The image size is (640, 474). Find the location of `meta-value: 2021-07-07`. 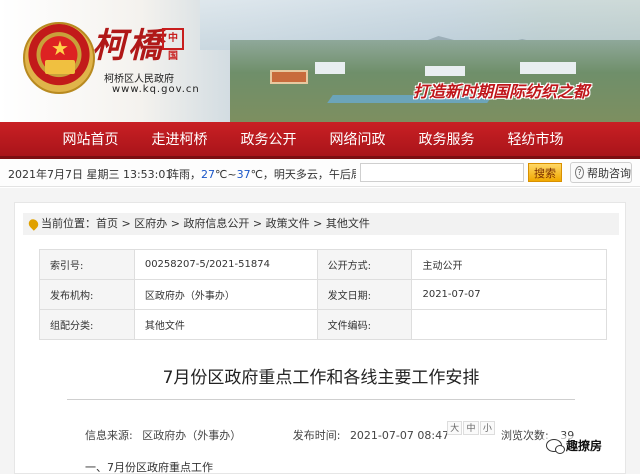

meta-value: 2021-07-07 is located at coordinates (509, 294).